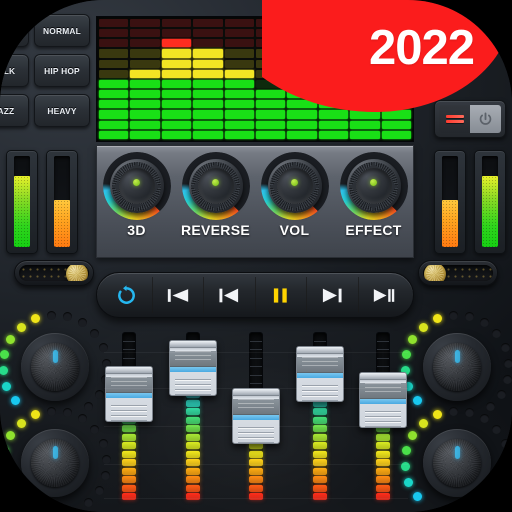 This screenshot has height=512, width=512. I want to click on preset-button-jazz: JAZZ, so click(14, 110).